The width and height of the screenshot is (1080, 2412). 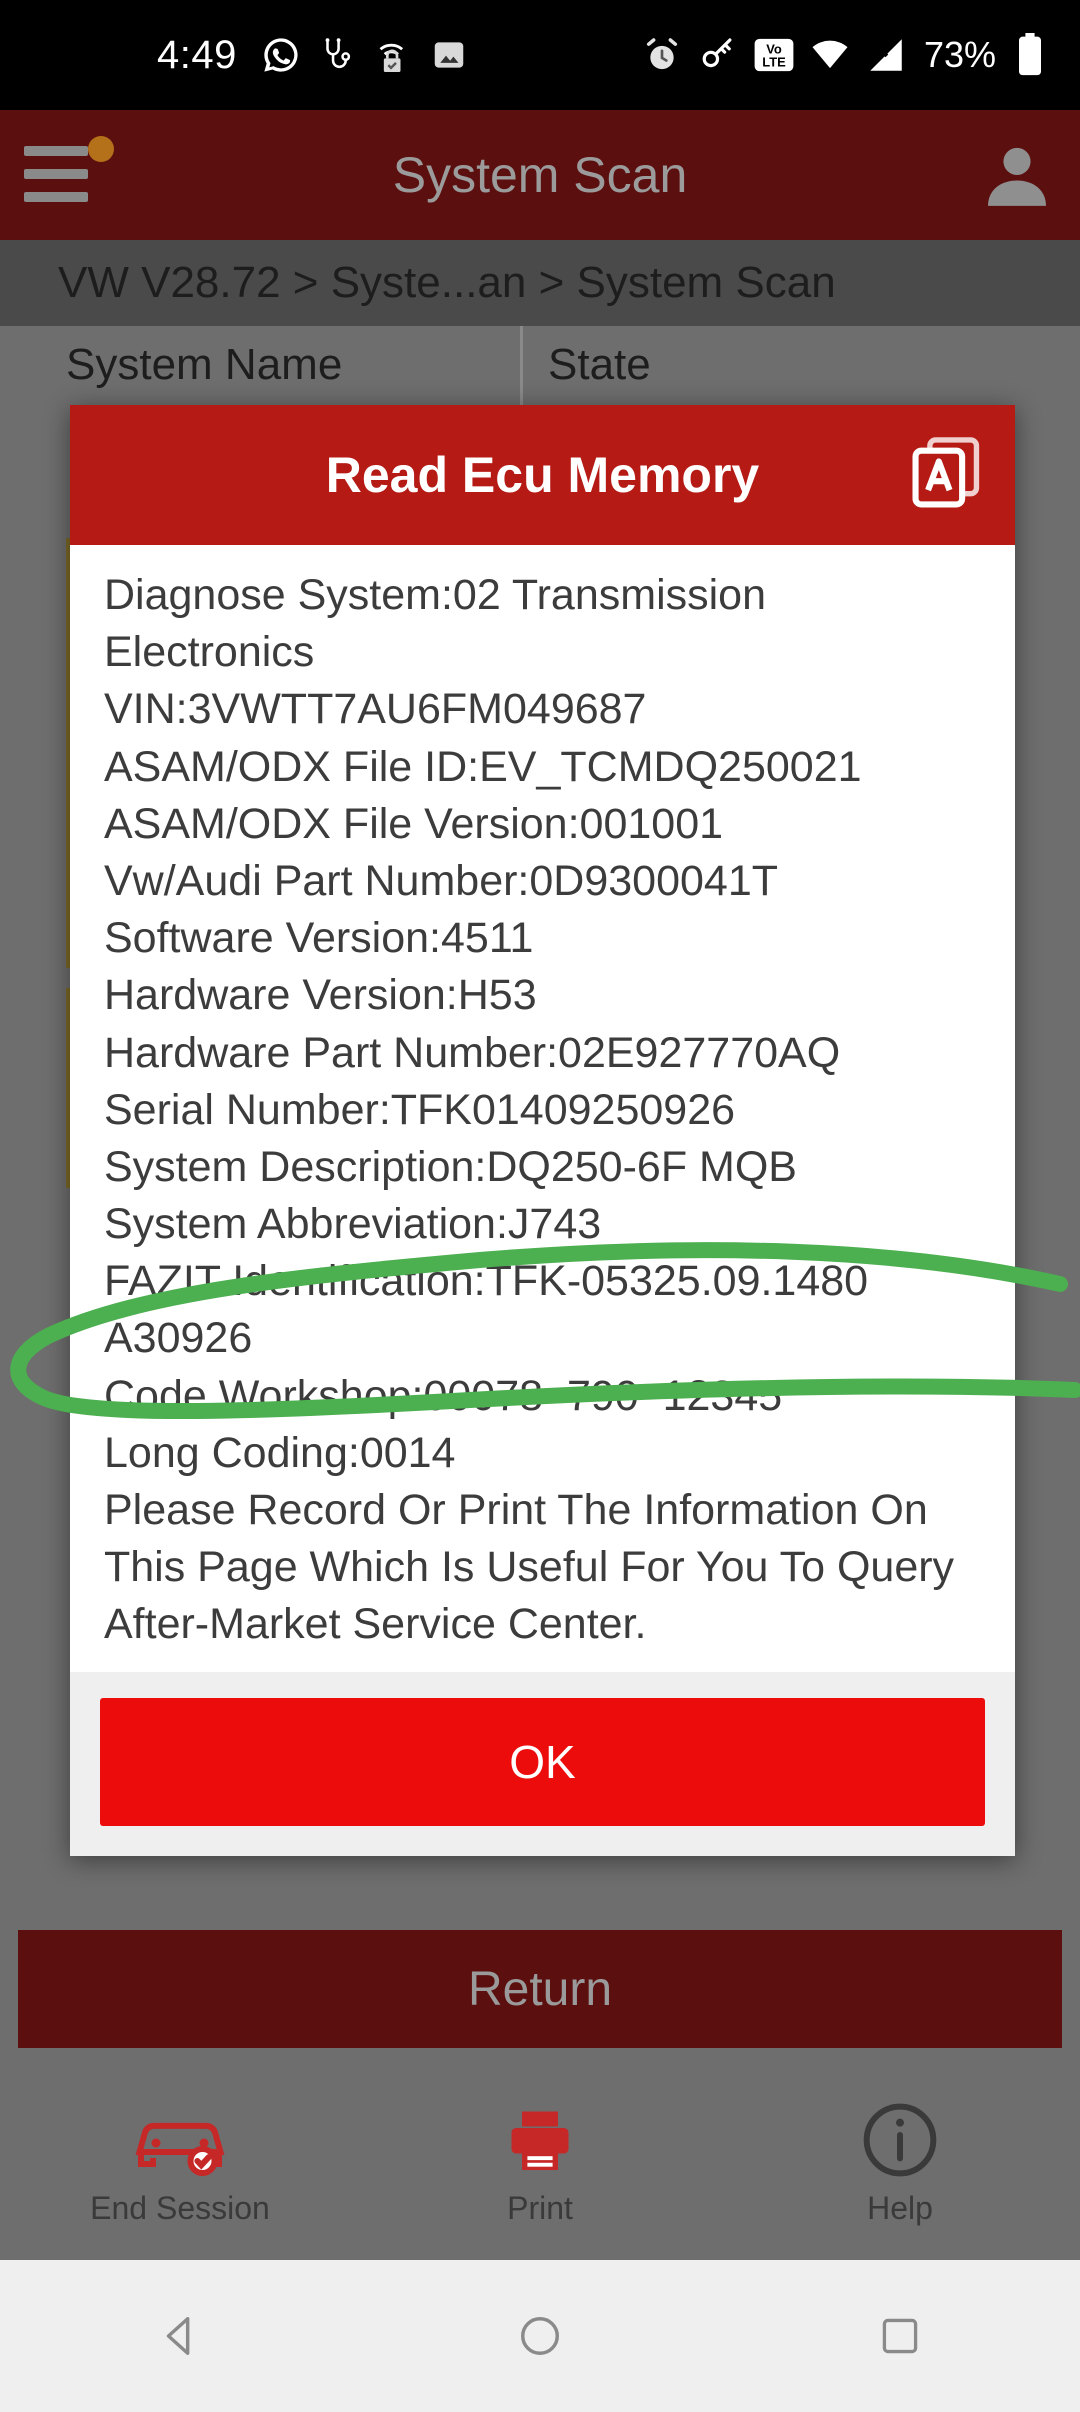 What do you see at coordinates (197, 54) in the screenshot?
I see `status-bar-clock: 4:49` at bounding box center [197, 54].